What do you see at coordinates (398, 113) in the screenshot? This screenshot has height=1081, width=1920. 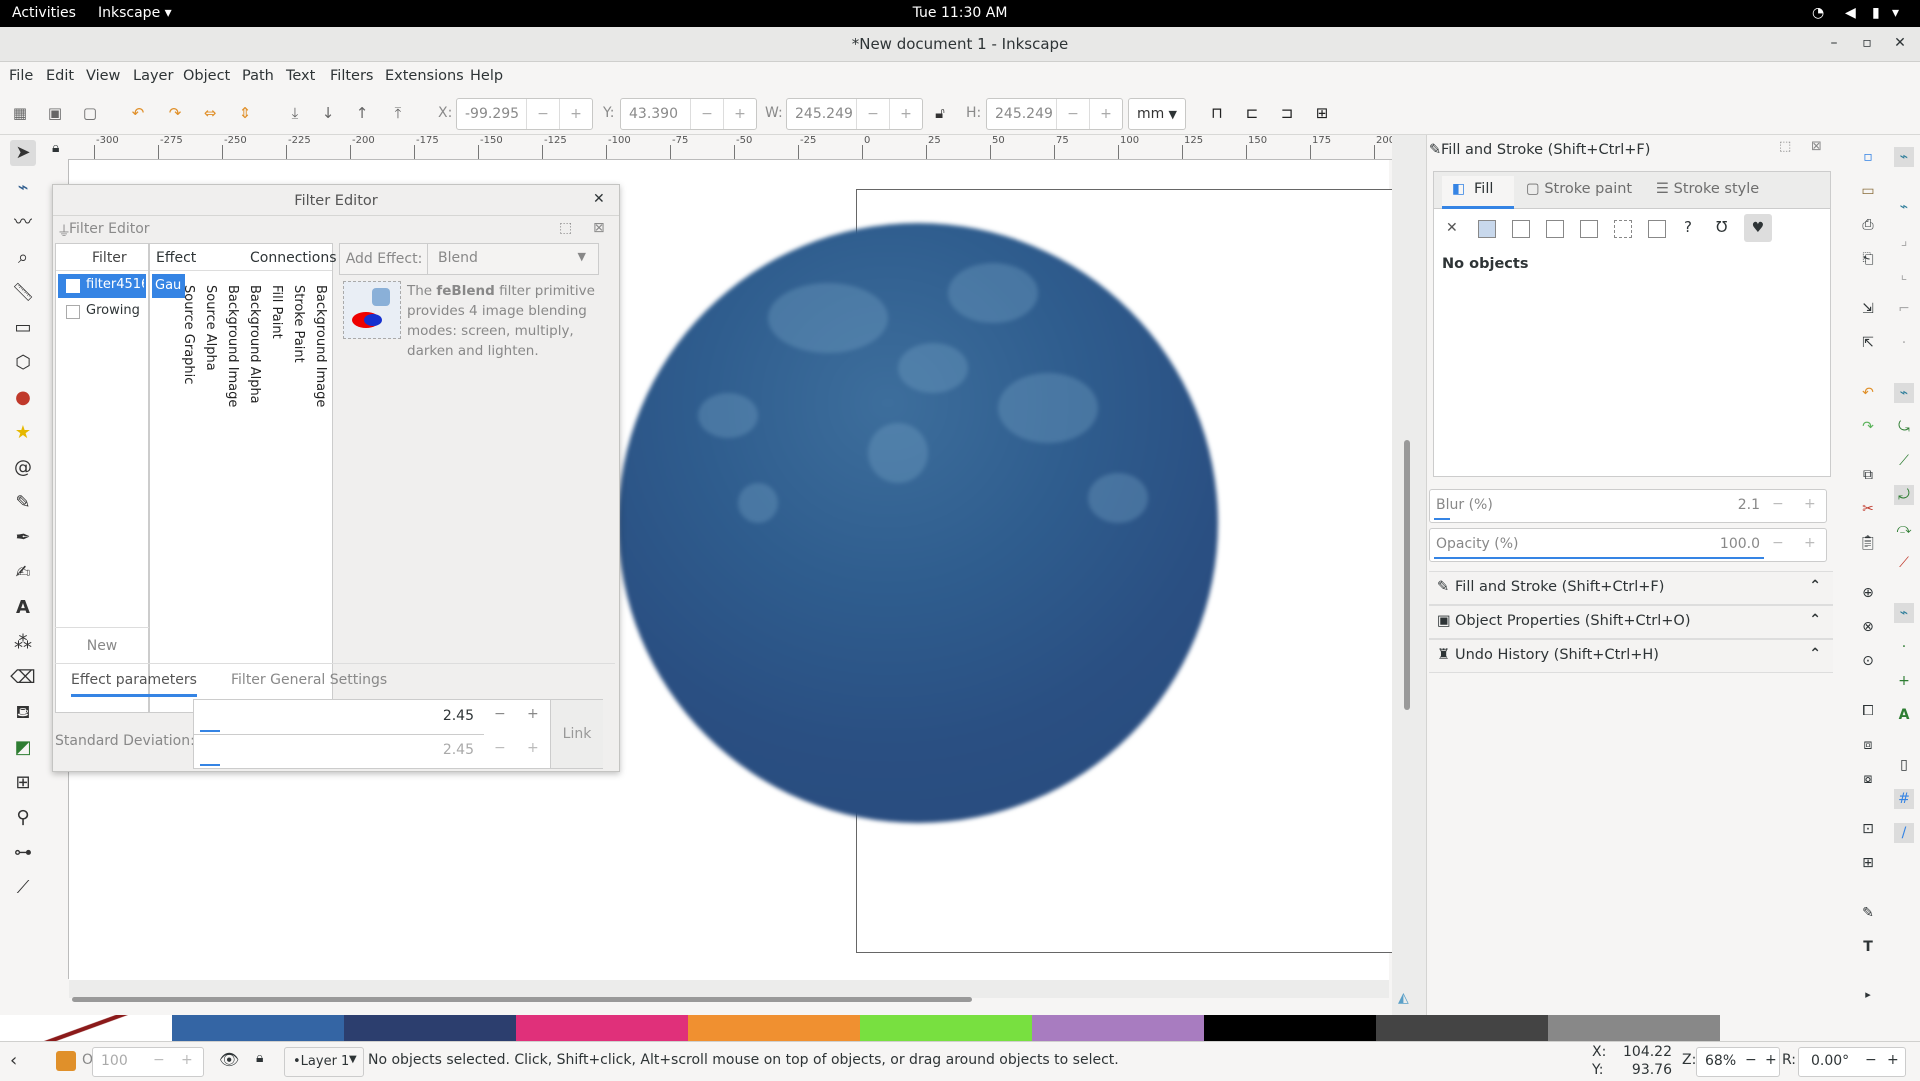 I see `raise-to-top-icon: ⤒` at bounding box center [398, 113].